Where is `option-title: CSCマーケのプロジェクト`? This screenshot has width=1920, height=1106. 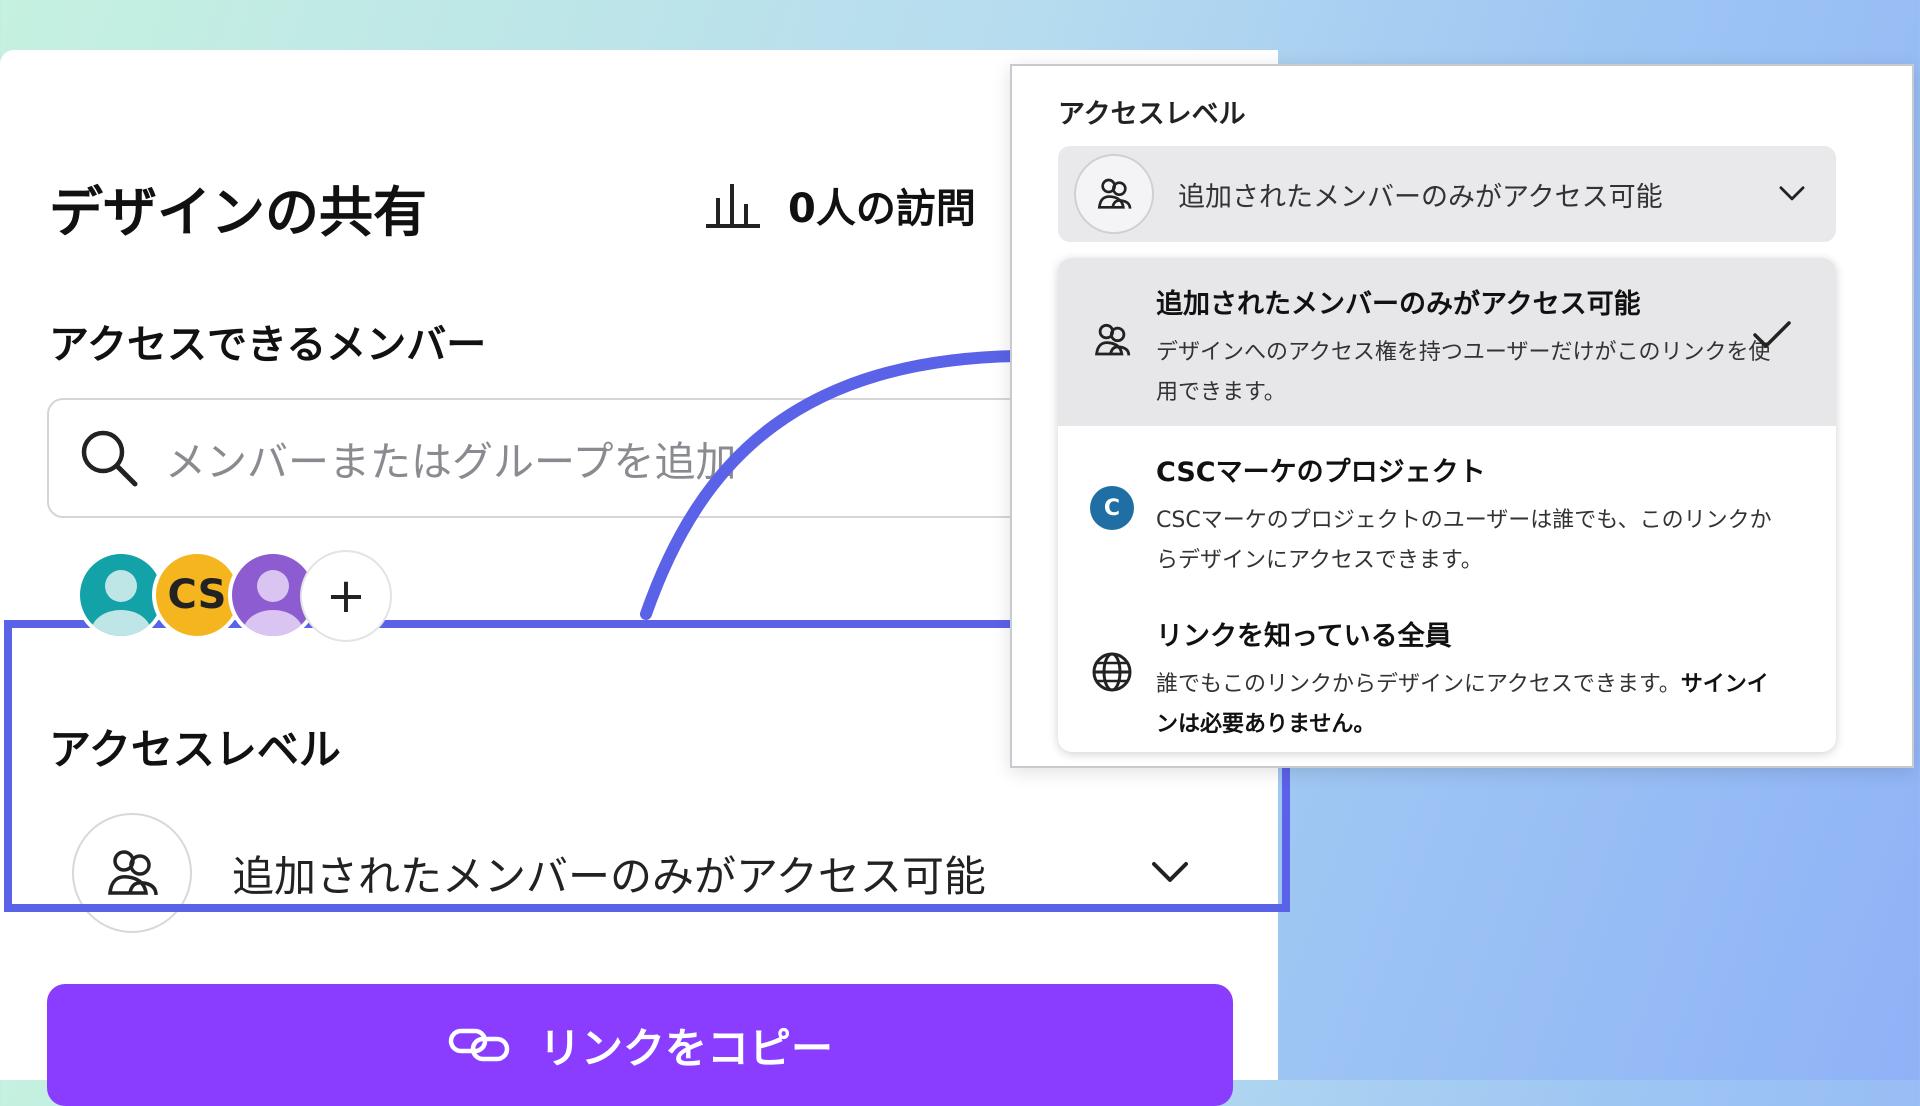
option-title: CSCマーケのプロジェクト is located at coordinates (1321, 472).